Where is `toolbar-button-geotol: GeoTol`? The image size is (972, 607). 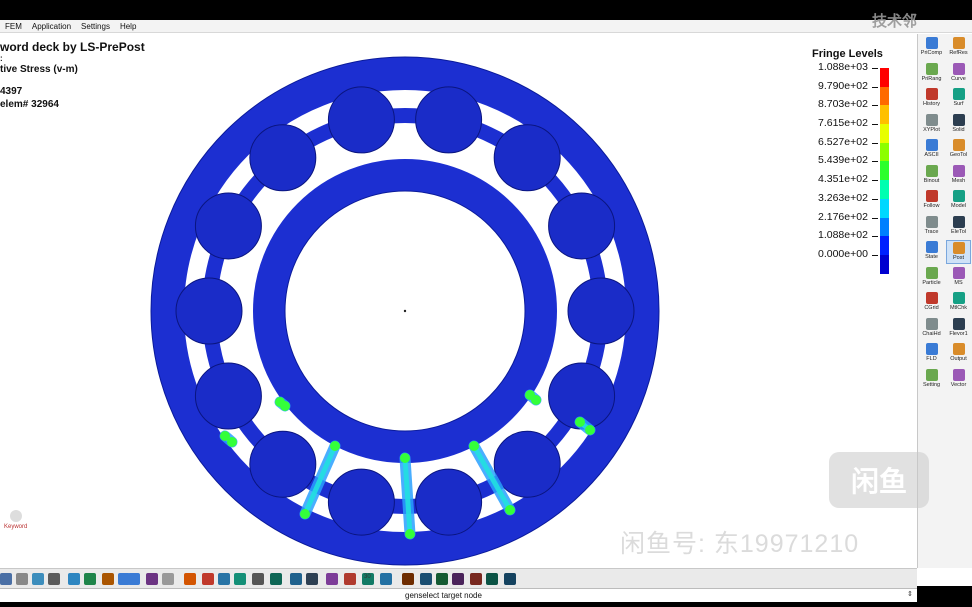 toolbar-button-geotol: GeoTol is located at coordinates (958, 150).